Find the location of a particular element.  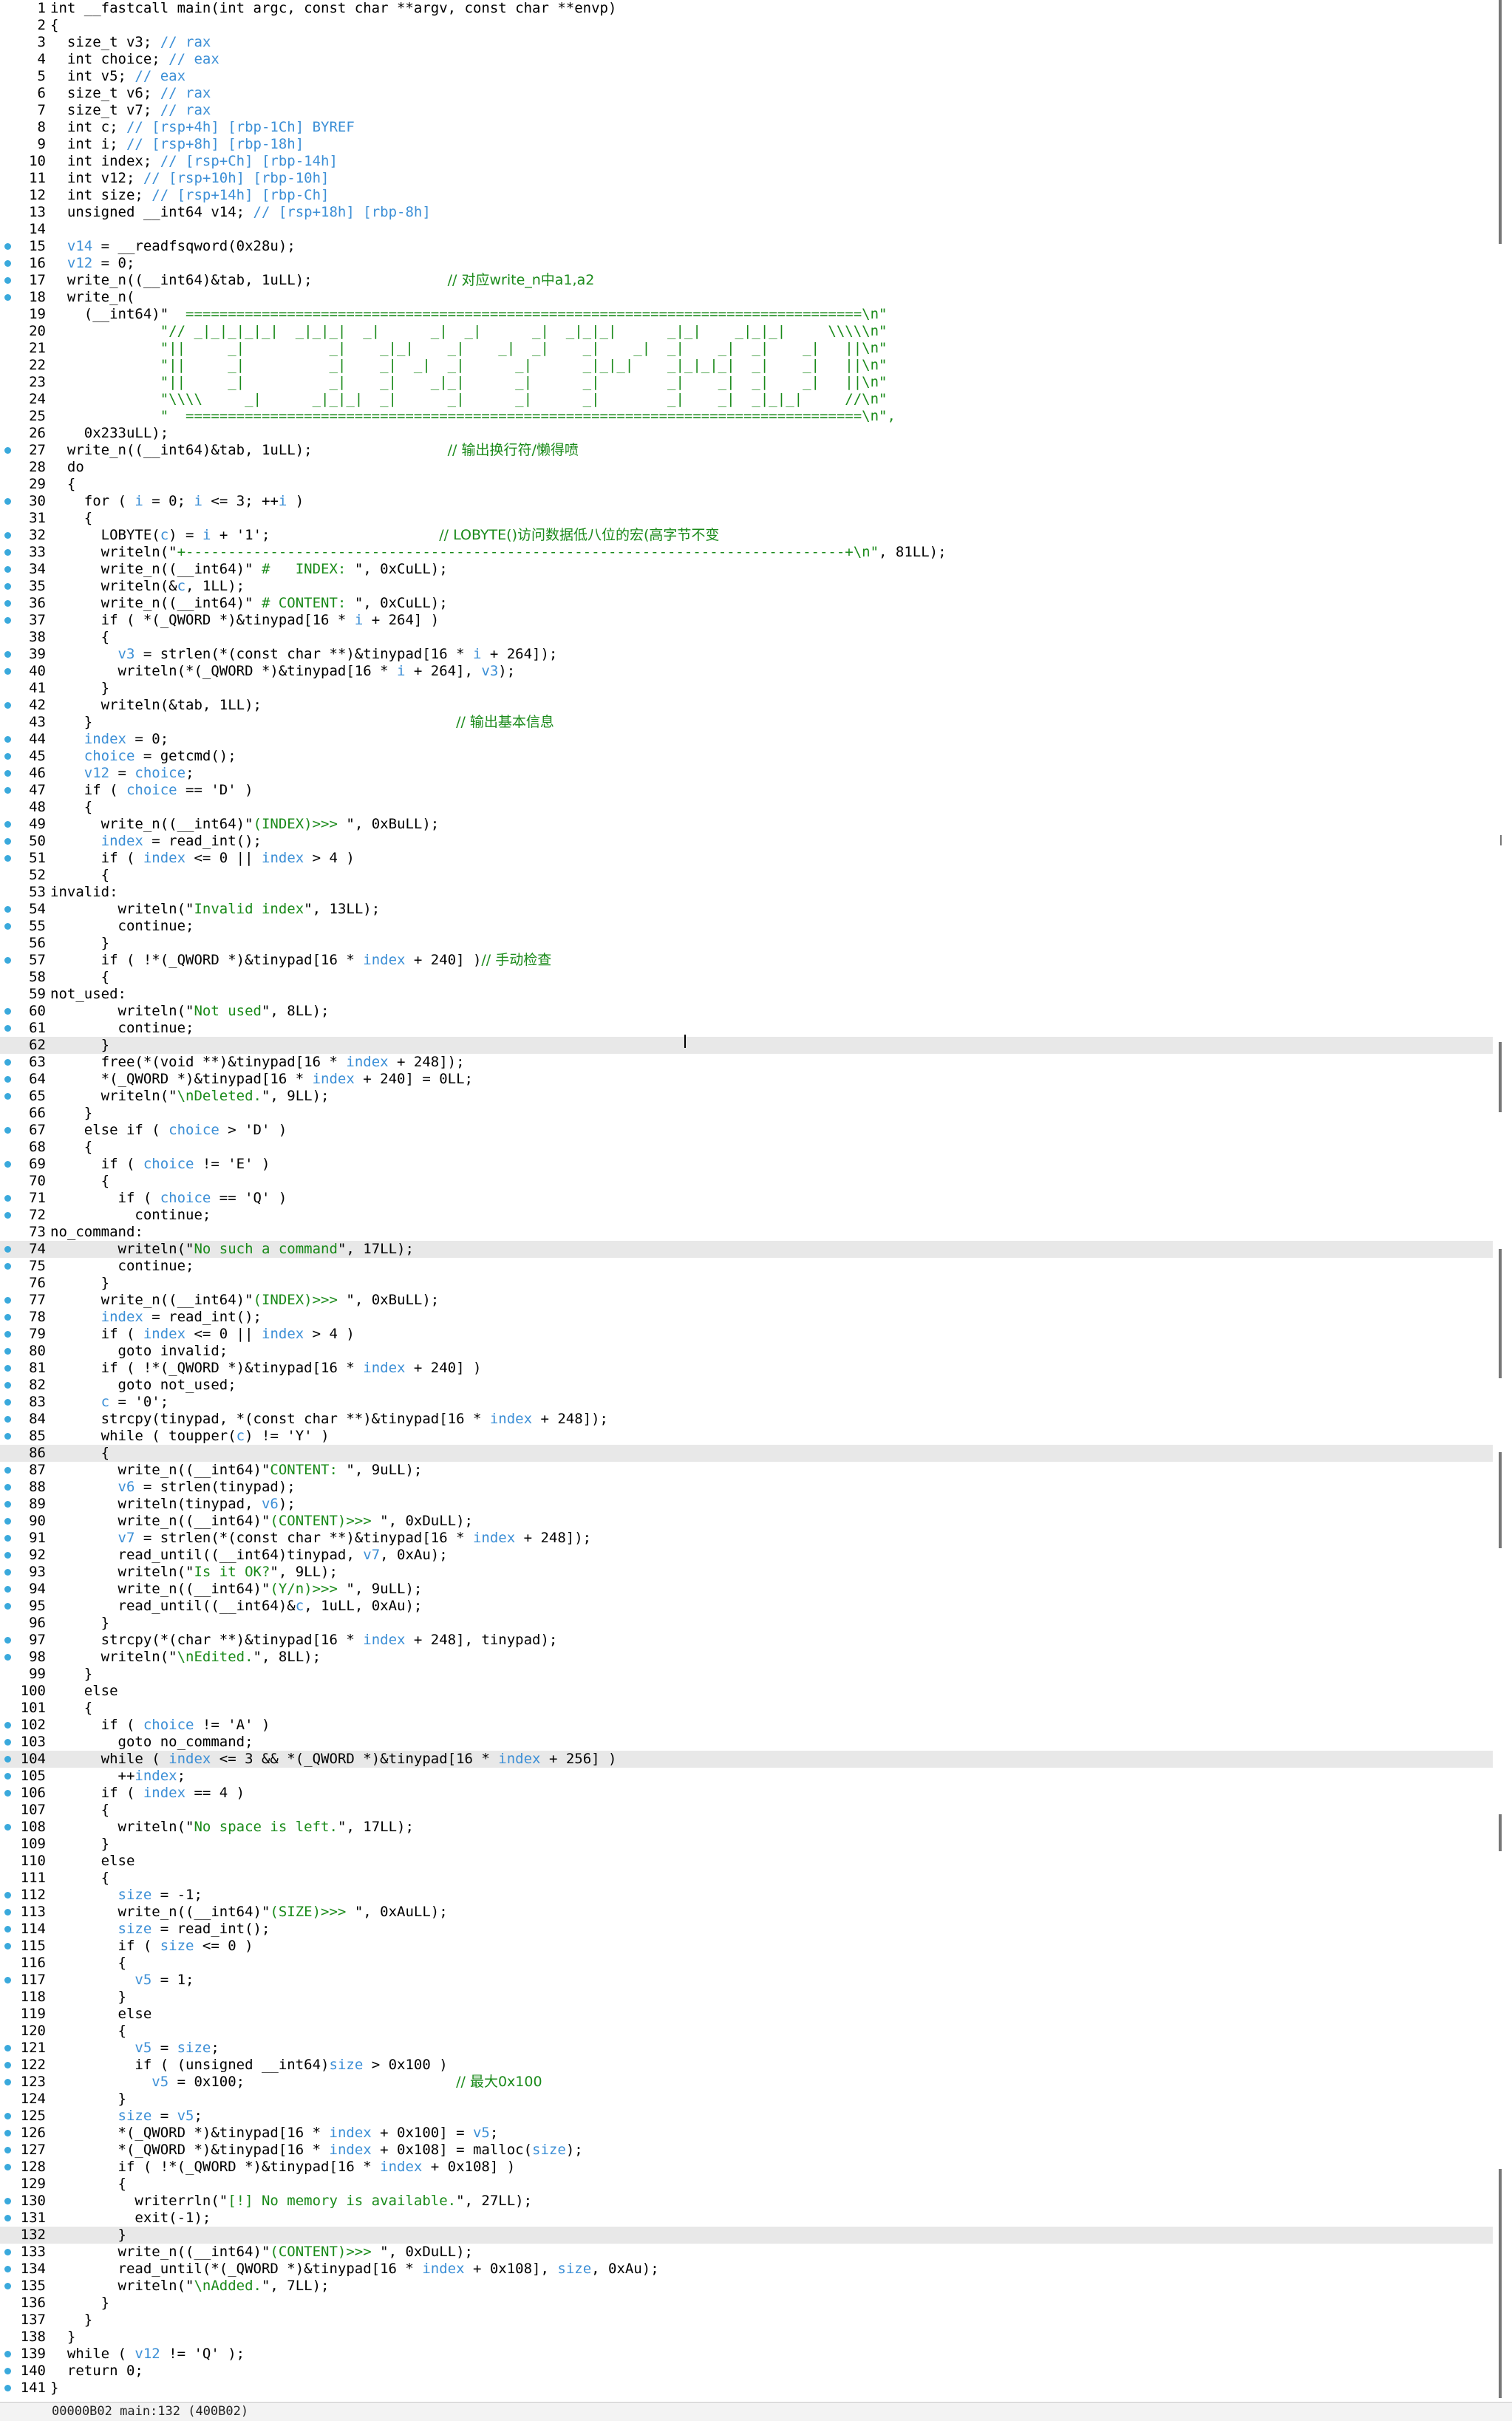

code-line: 129 { is located at coordinates (746, 2184).